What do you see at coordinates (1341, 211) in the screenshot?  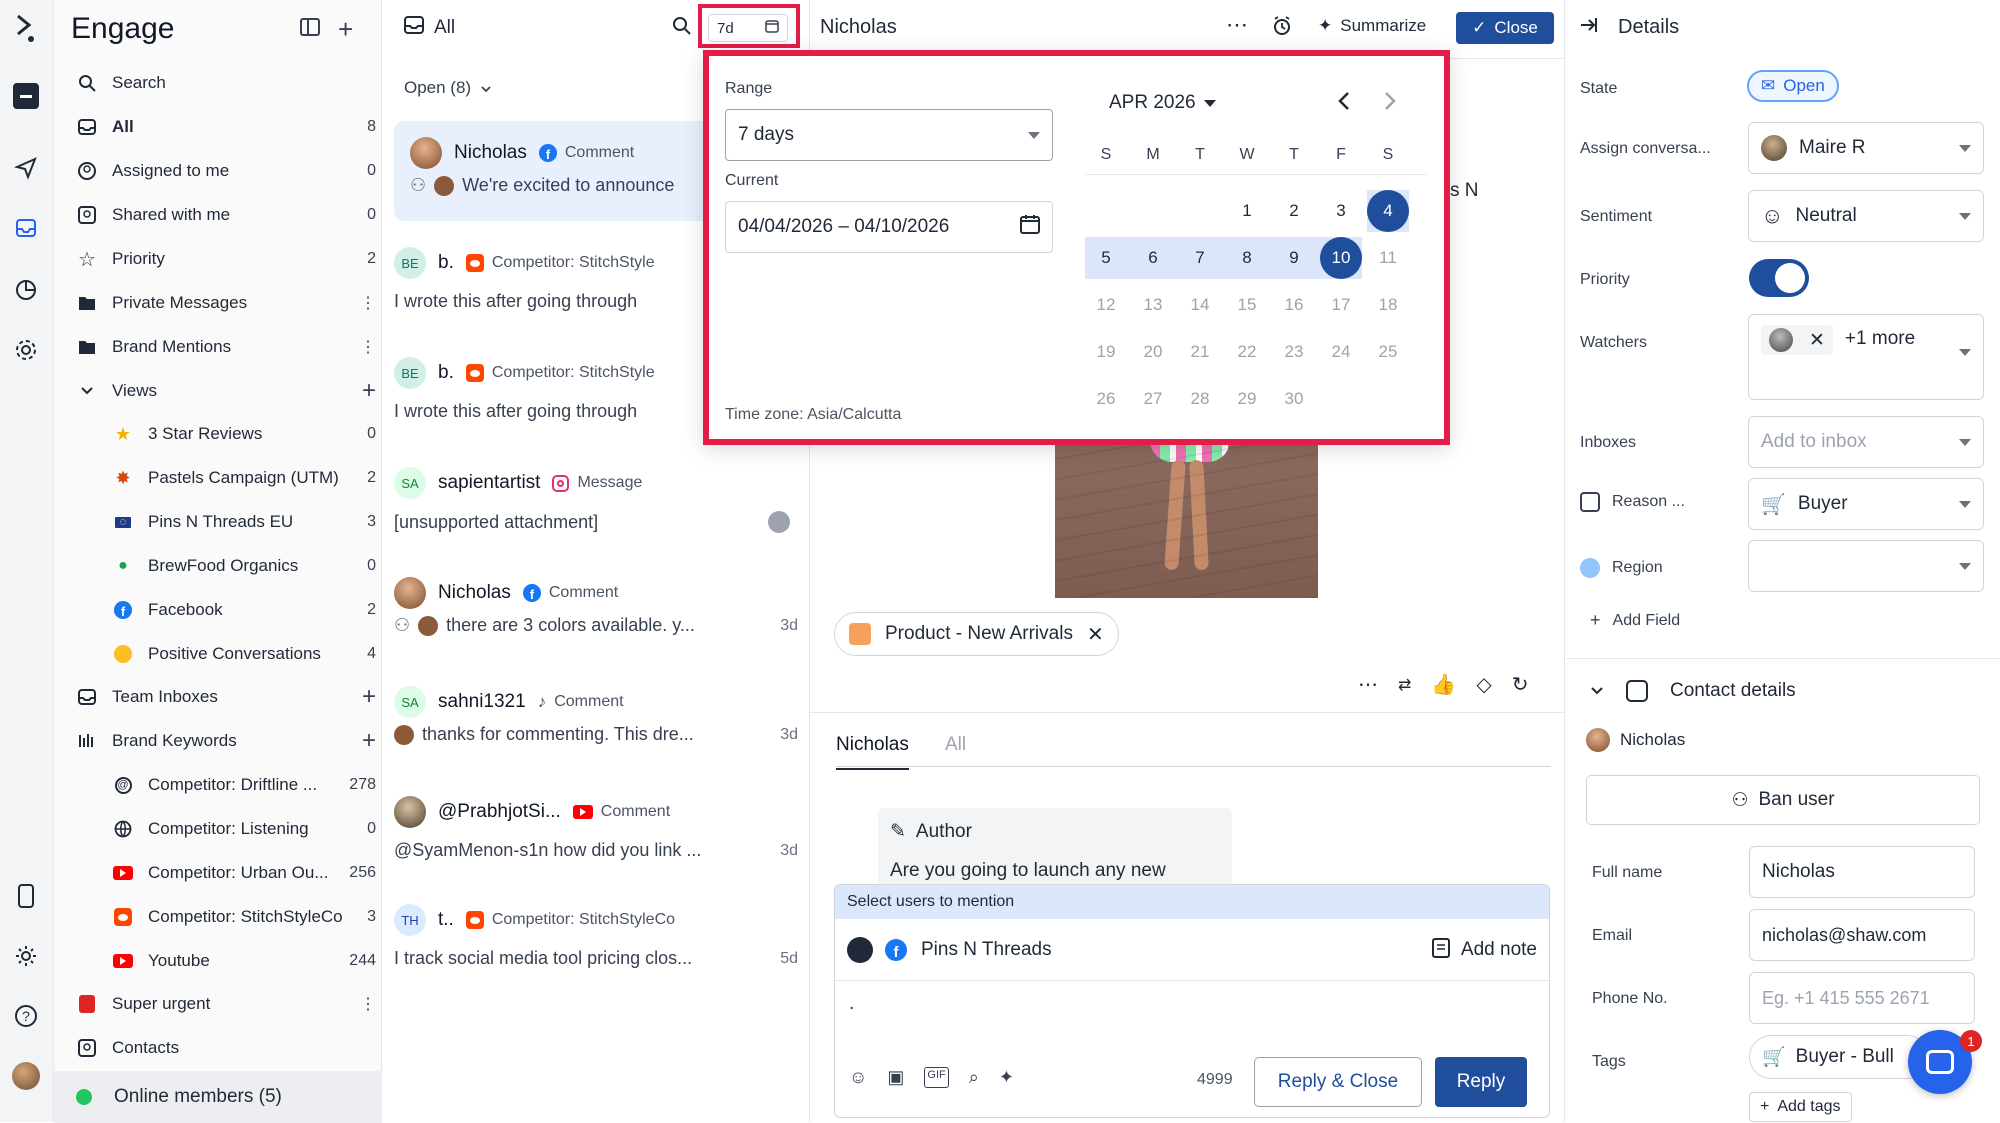 I see `calendar-day: 3` at bounding box center [1341, 211].